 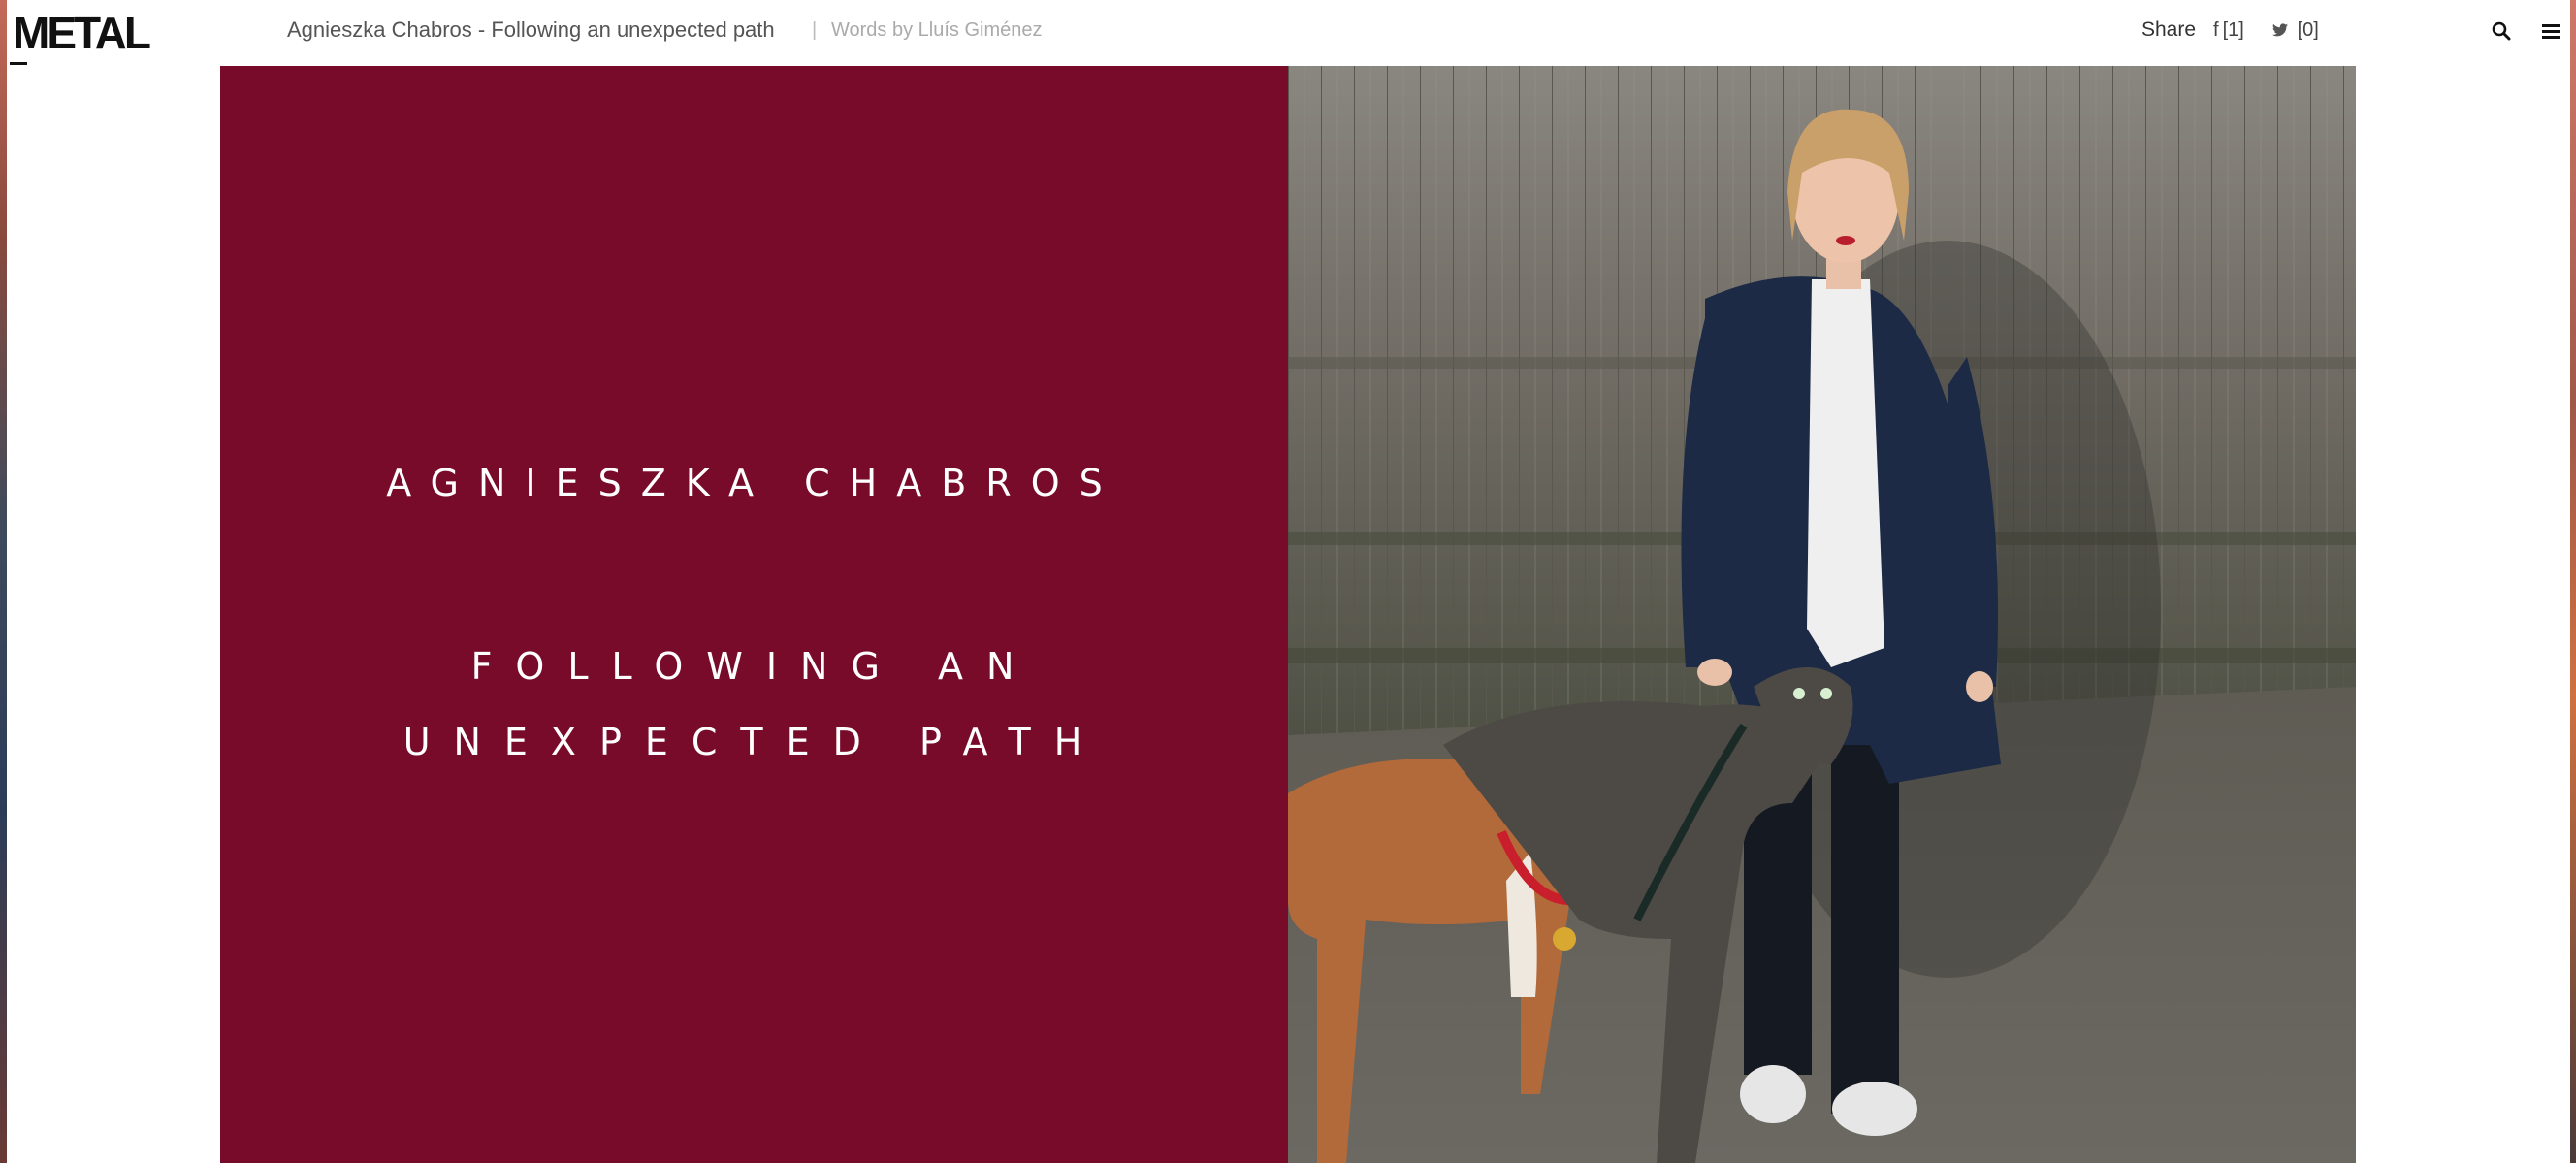 I want to click on background-edge-left, so click(x=3, y=581).